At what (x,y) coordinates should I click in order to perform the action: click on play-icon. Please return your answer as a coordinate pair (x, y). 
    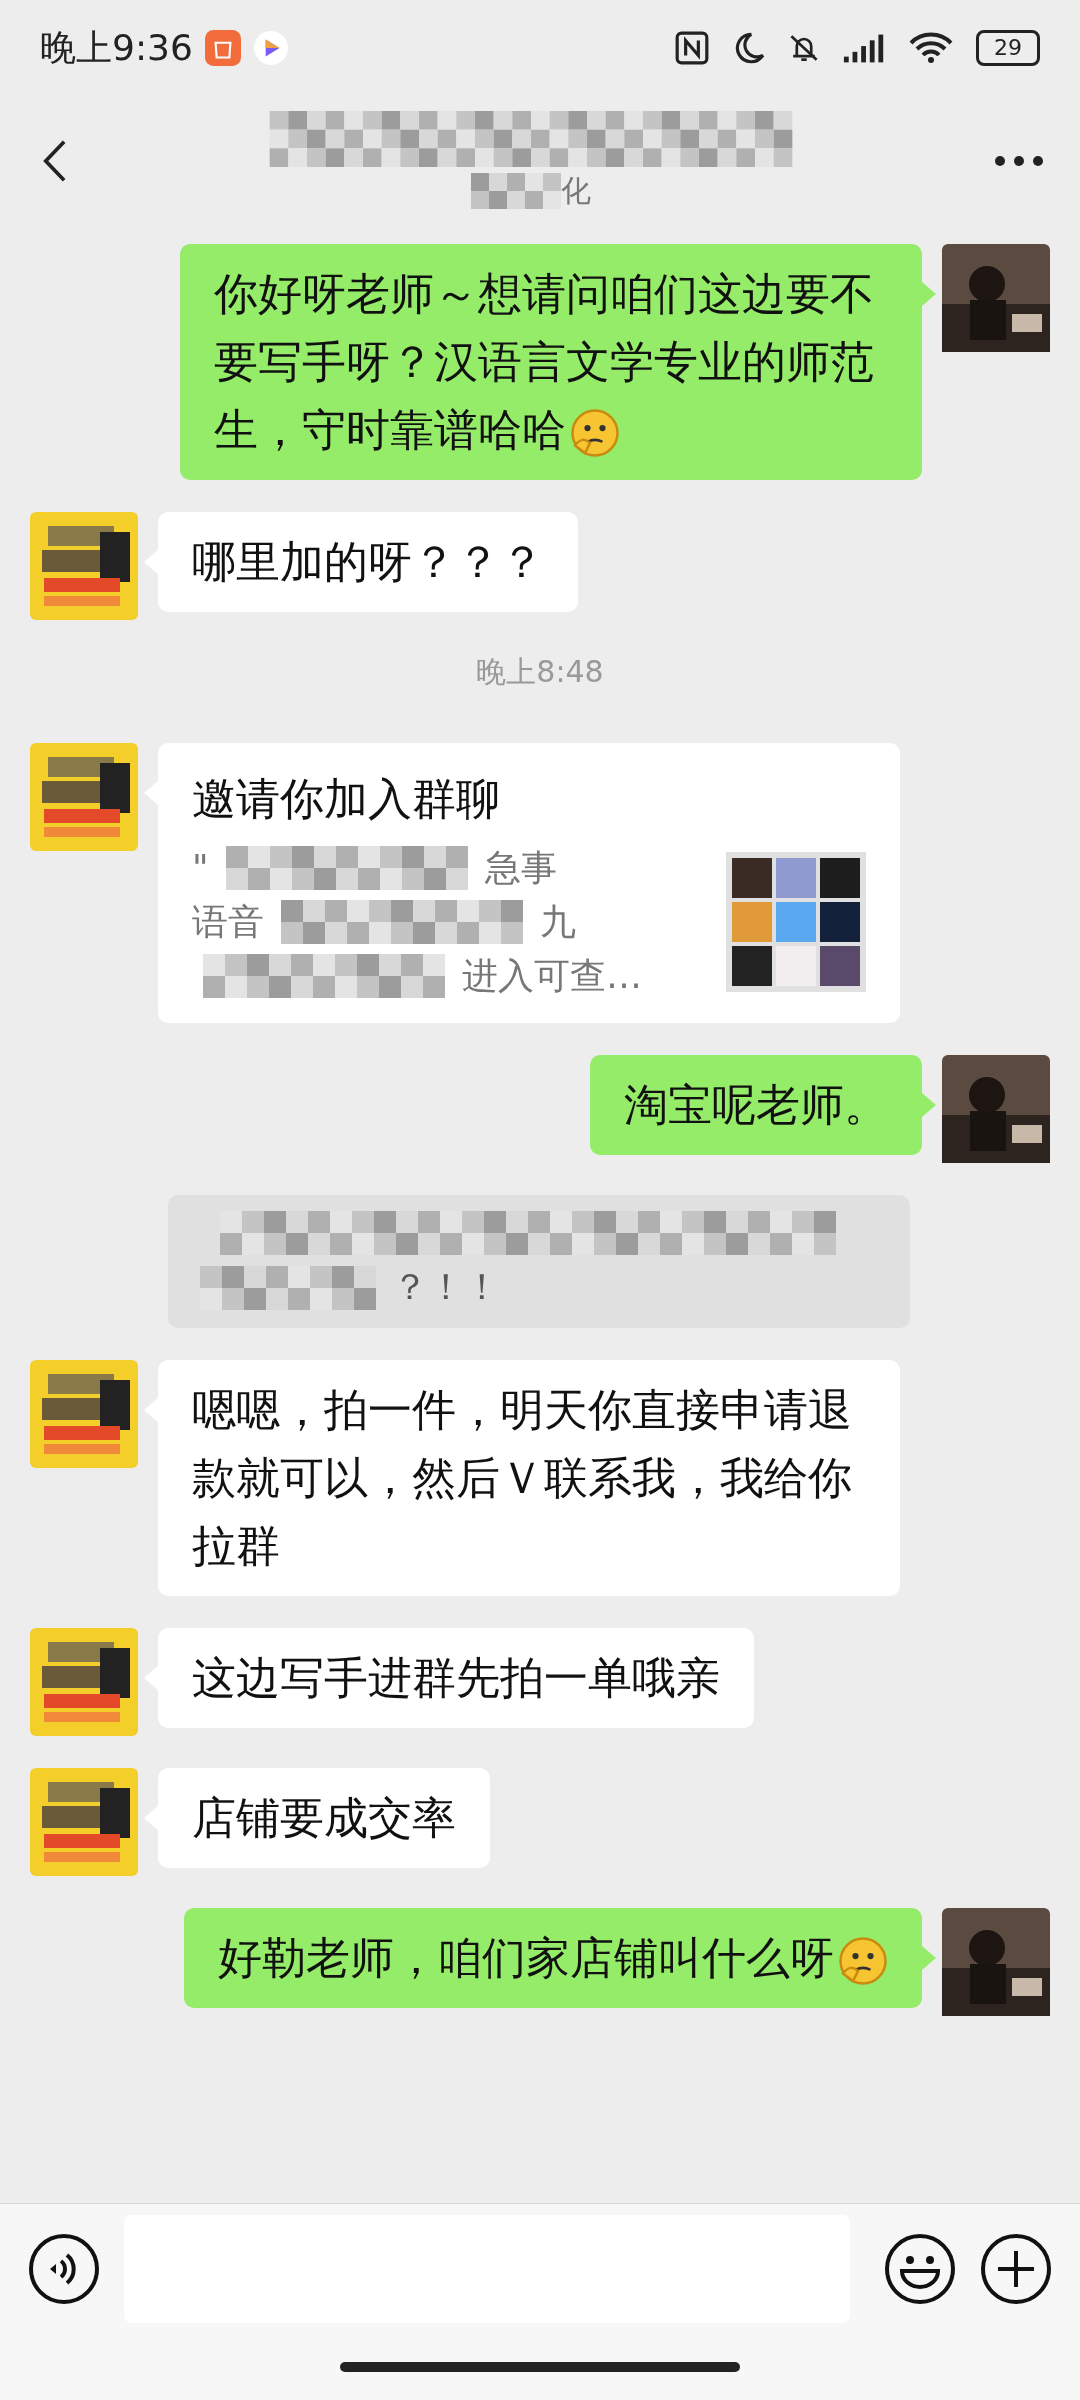
    Looking at the image, I should click on (270, 48).